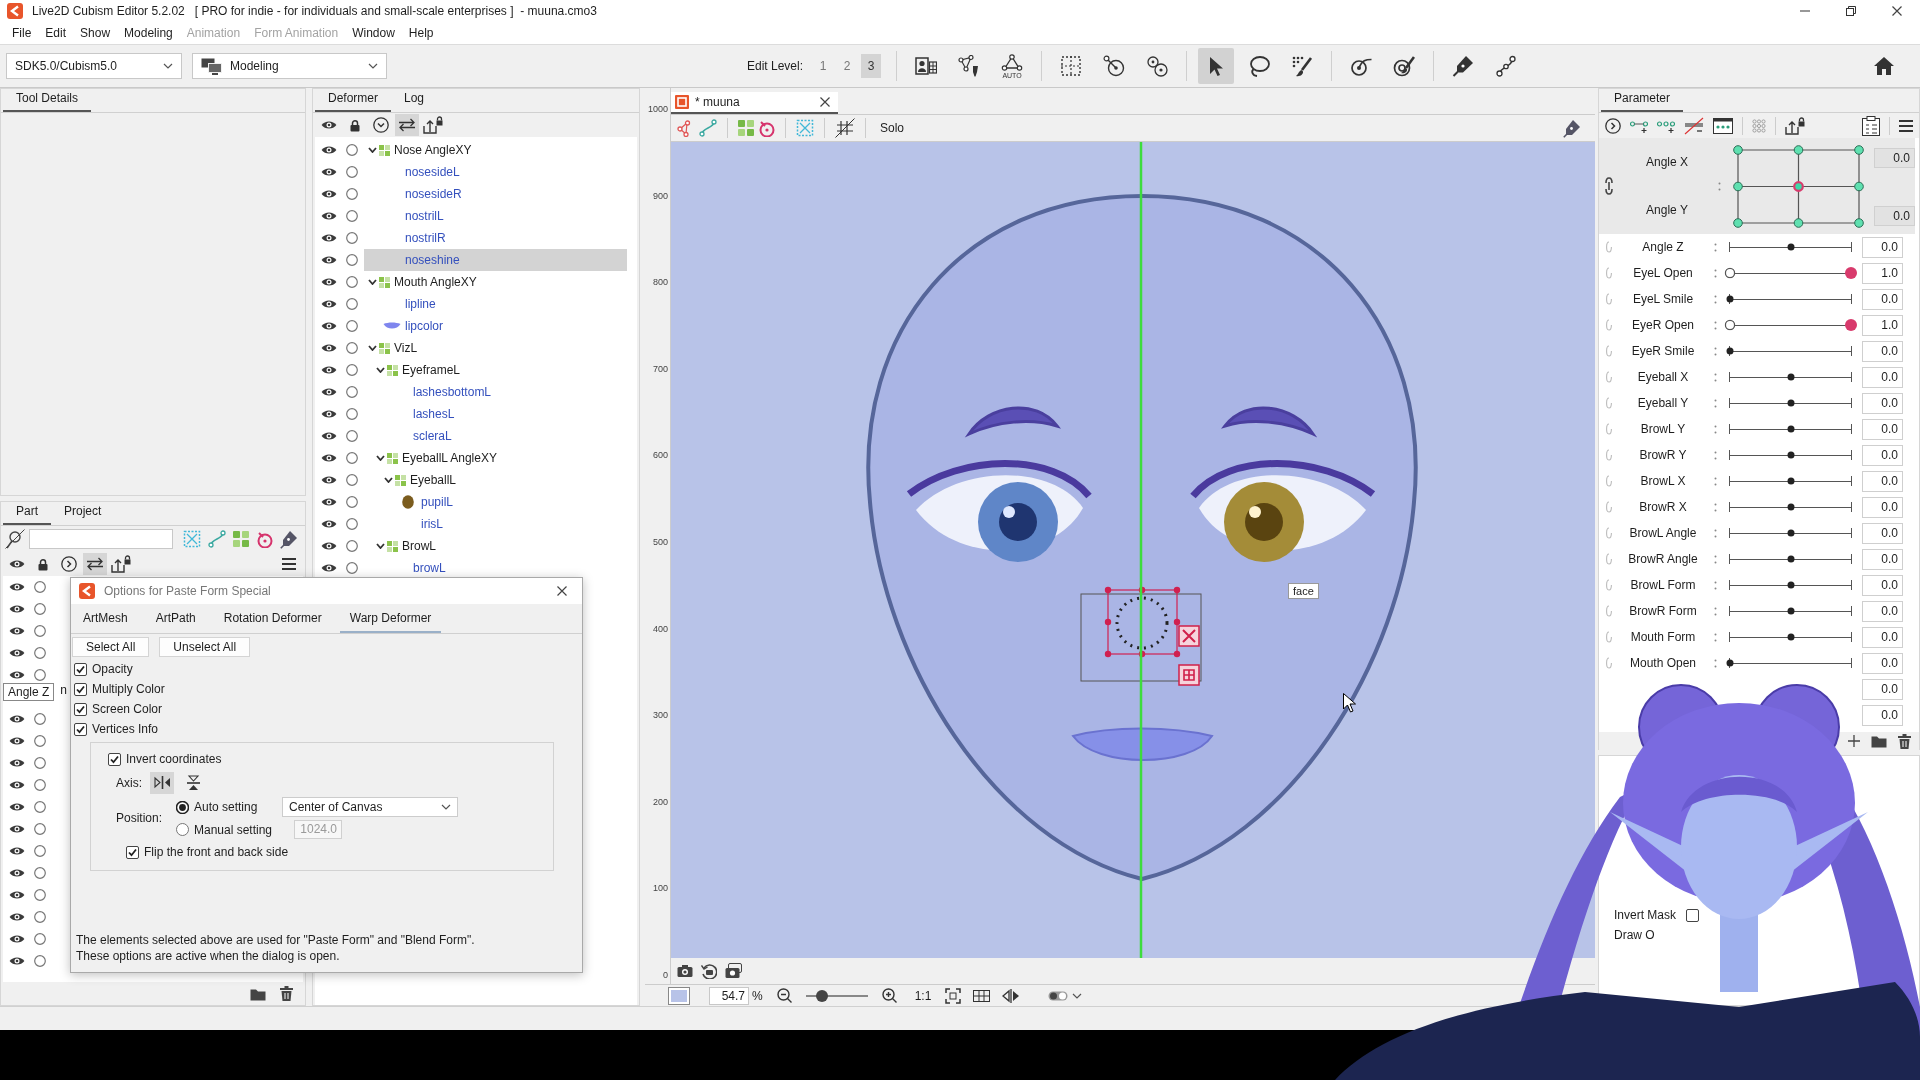 This screenshot has height=1080, width=1920. I want to click on panel-tab: Project, so click(83, 514).